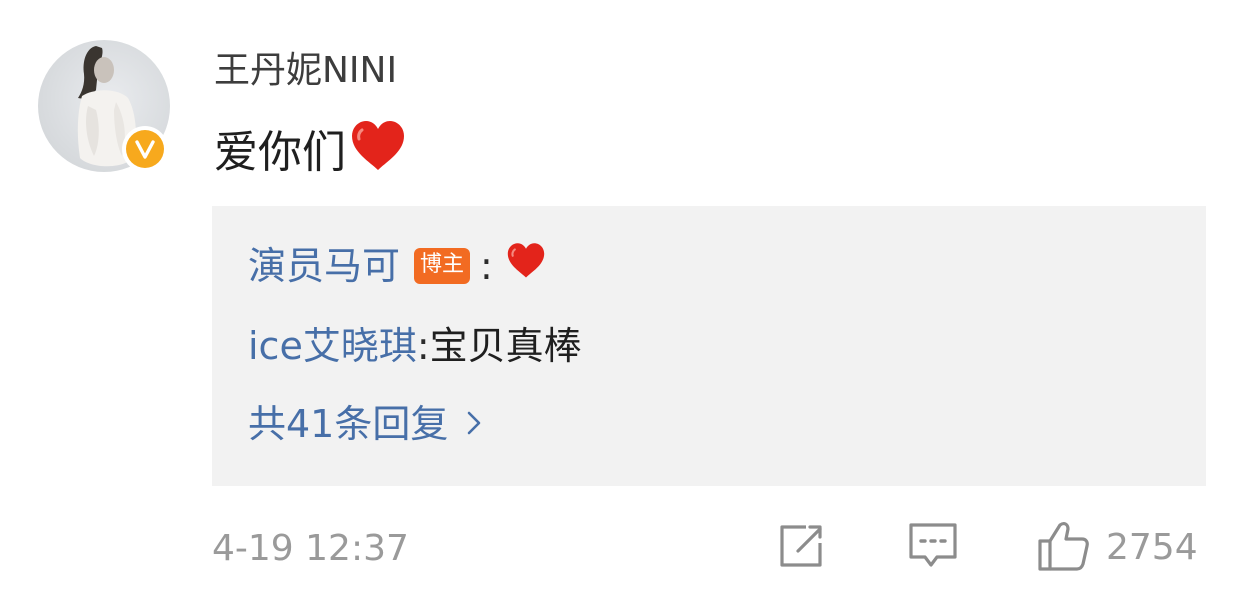 Image resolution: width=1252 pixels, height=600 pixels. I want to click on comment-icon, so click(933, 548).